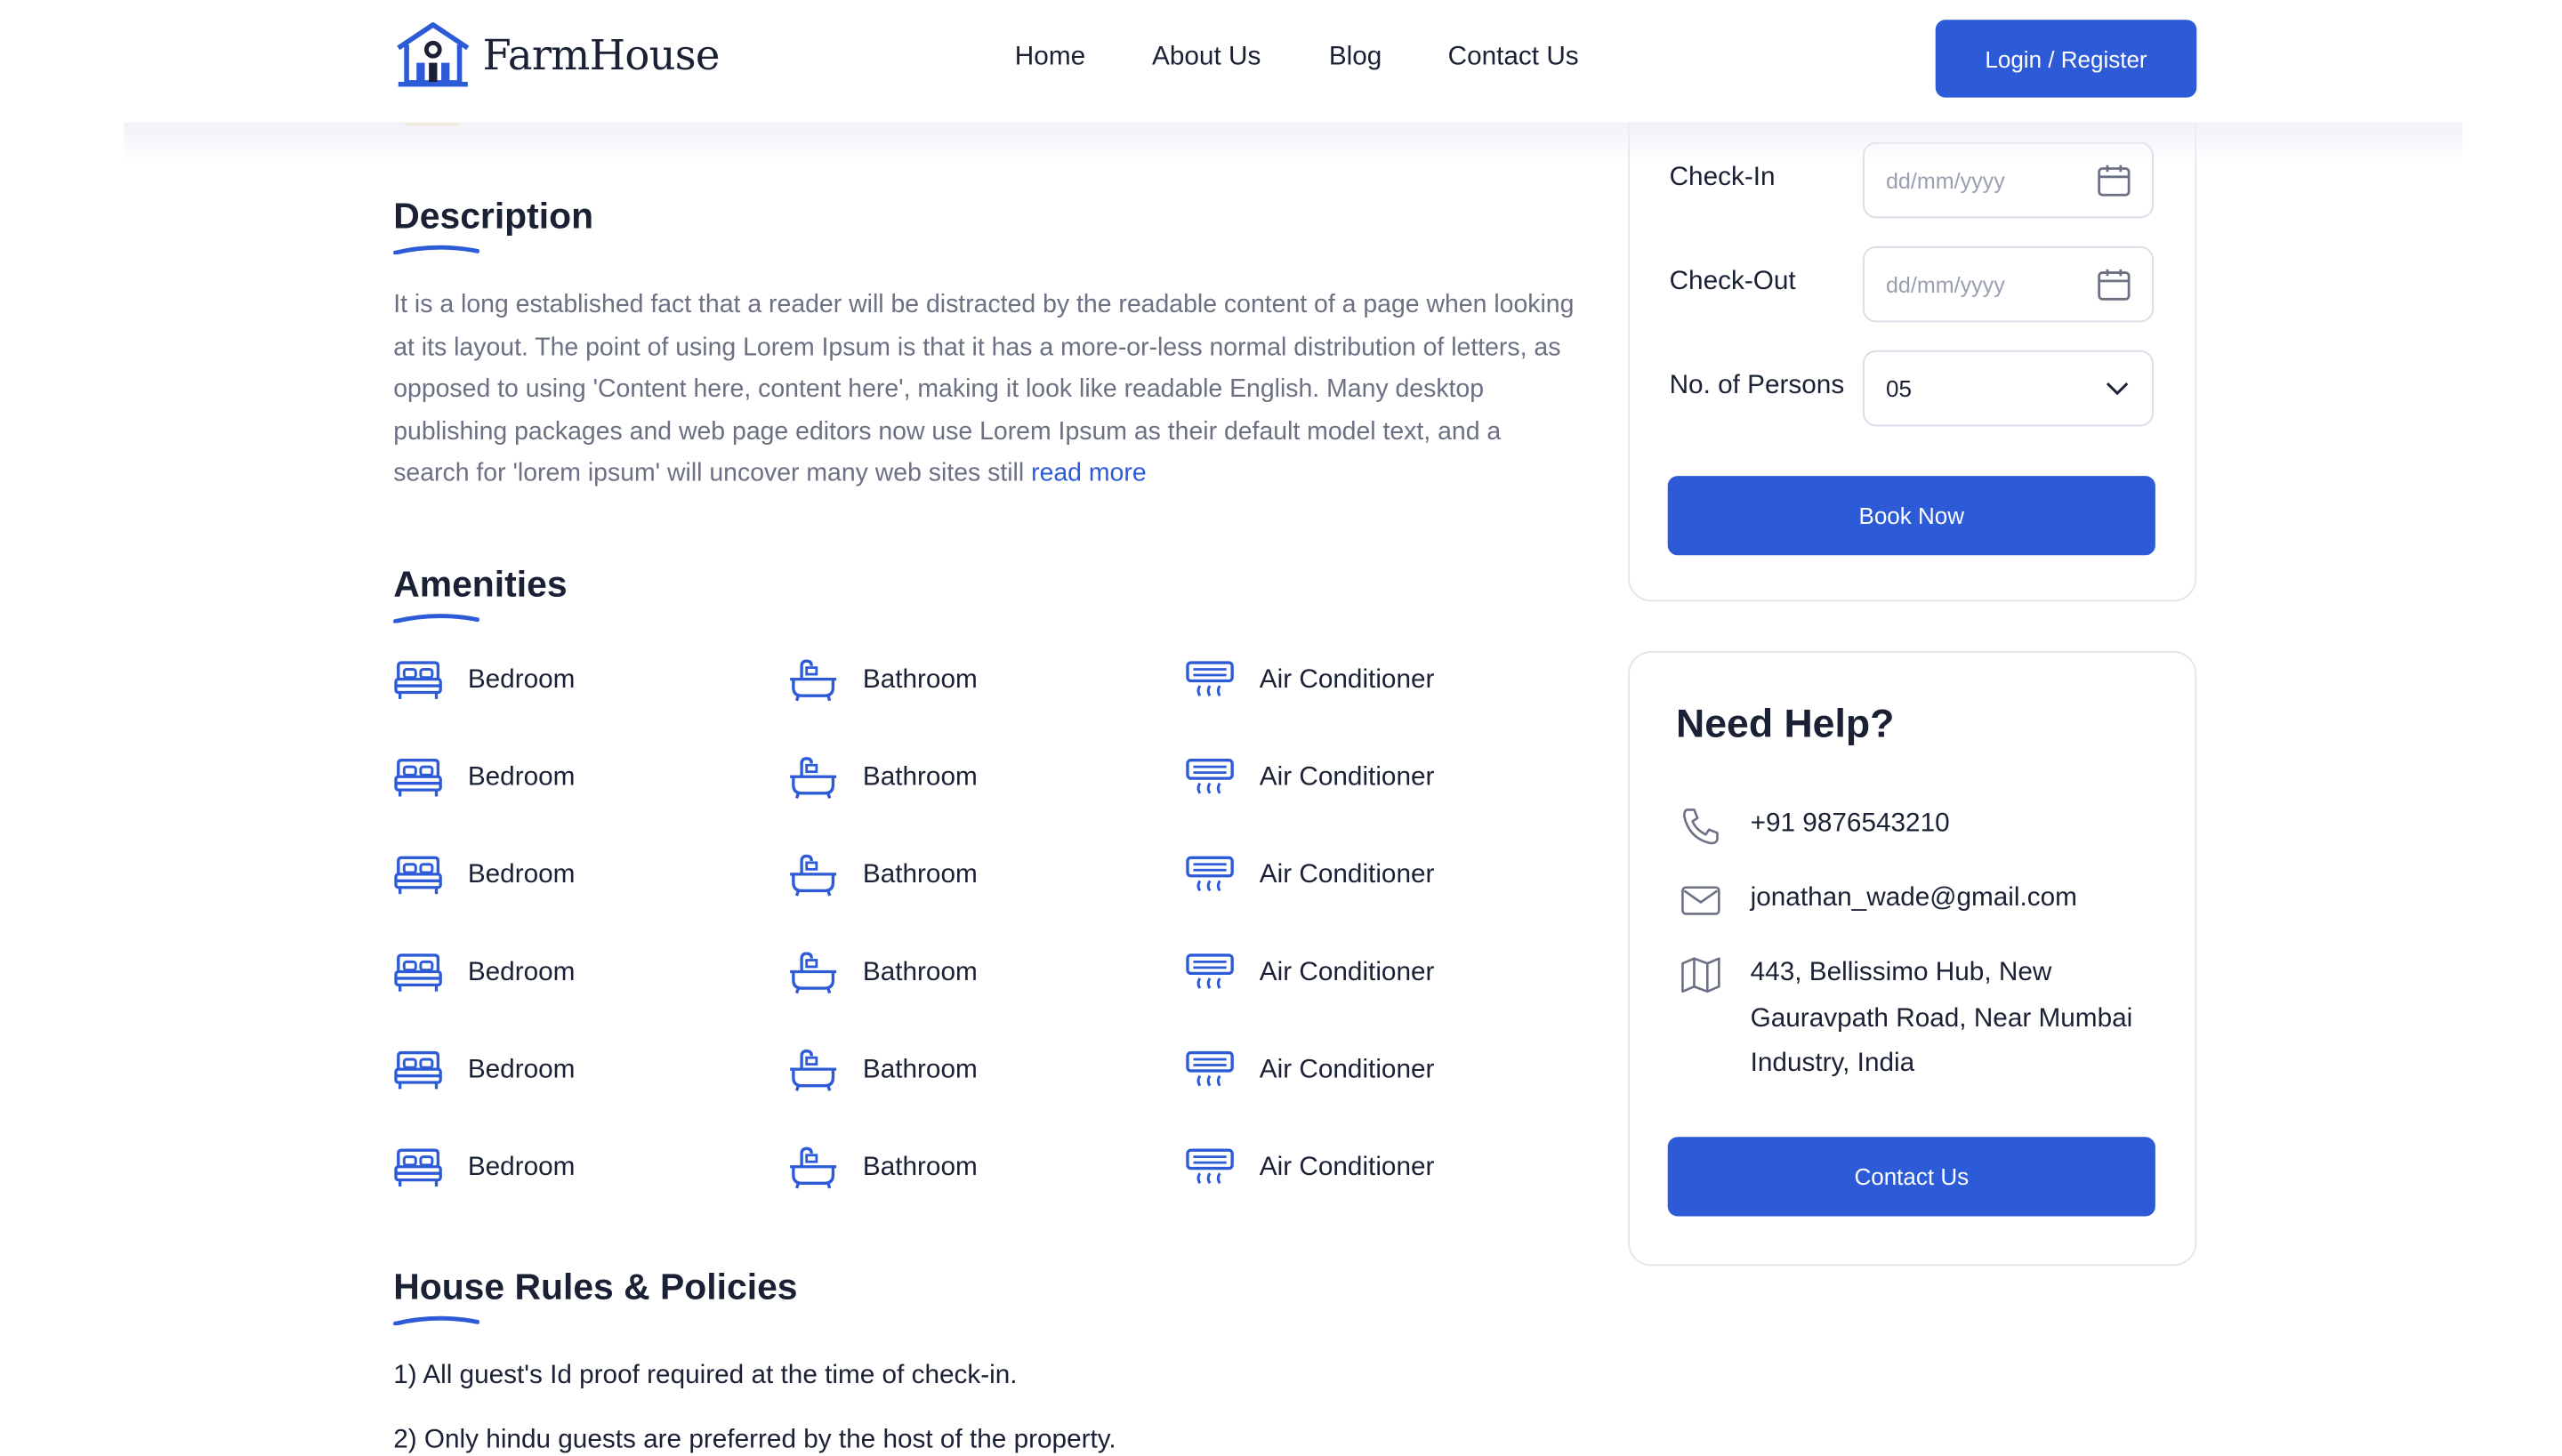 The image size is (2562, 1456). I want to click on nav-blog: Blog, so click(1355, 58).